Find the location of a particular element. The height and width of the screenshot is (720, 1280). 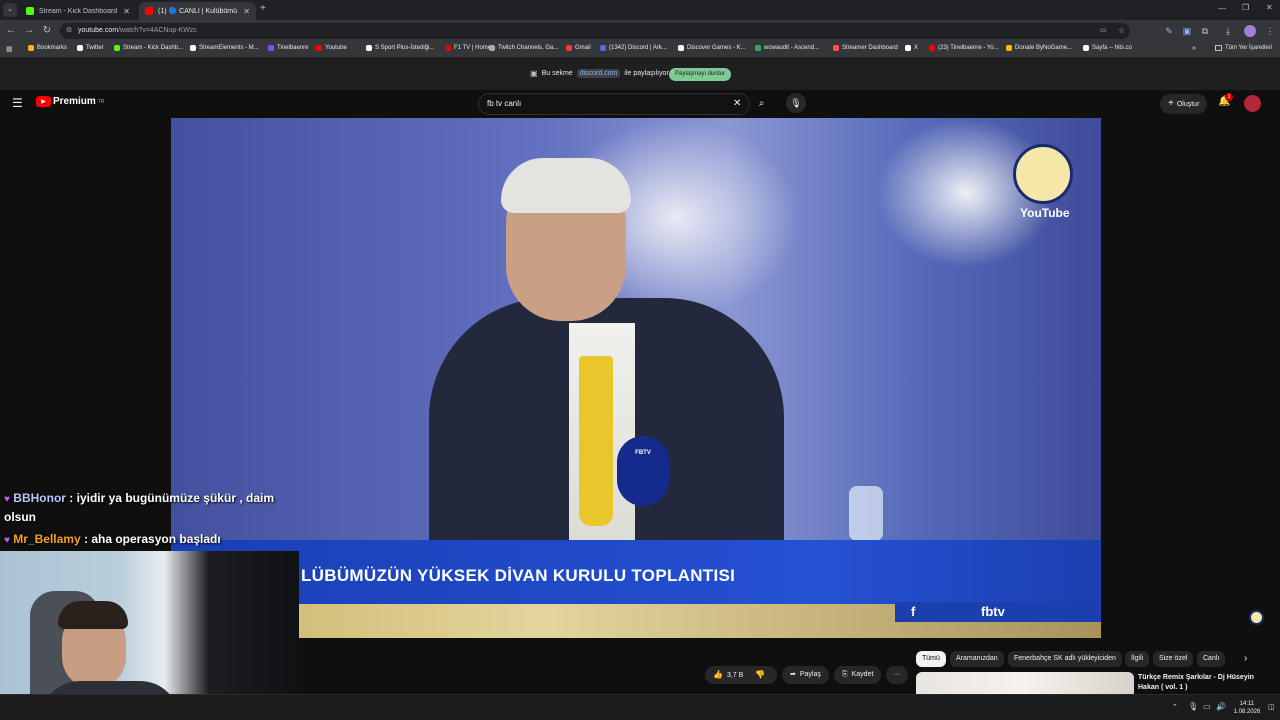

chat-username: BBHonor is located at coordinates (39, 498).